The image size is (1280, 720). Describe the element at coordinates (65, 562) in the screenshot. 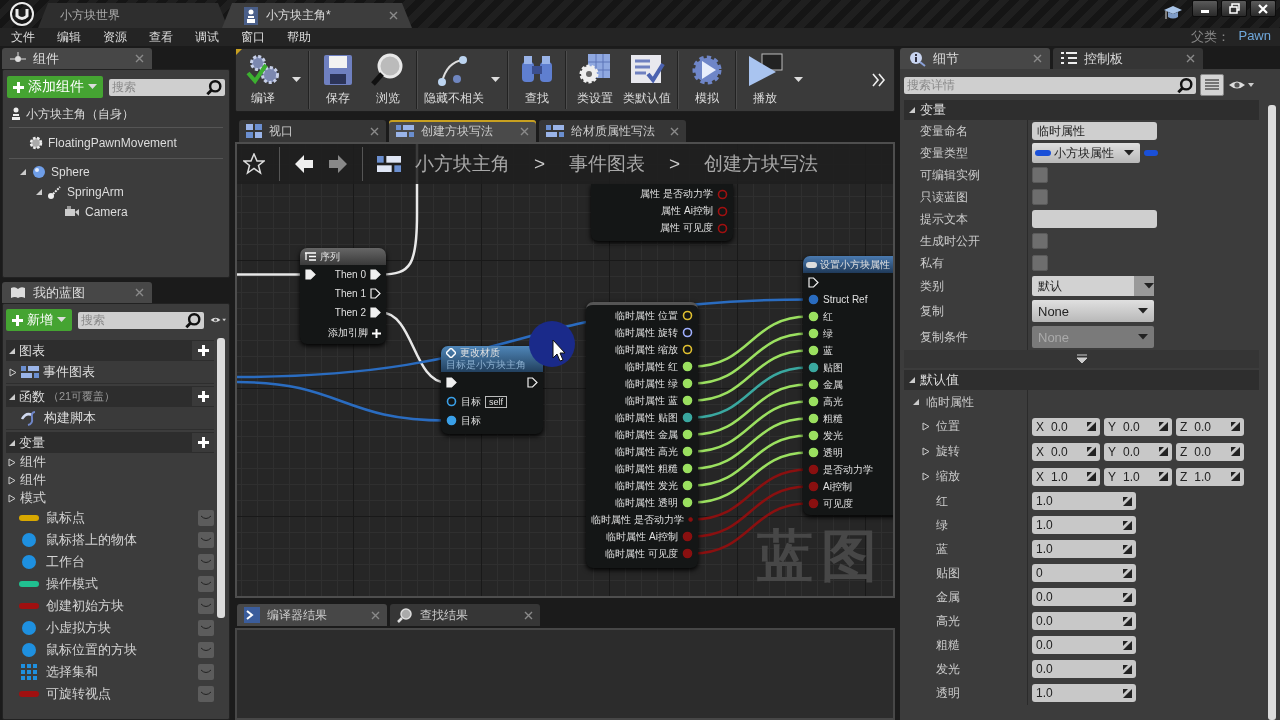

I see `variable-item: 工作台` at that location.